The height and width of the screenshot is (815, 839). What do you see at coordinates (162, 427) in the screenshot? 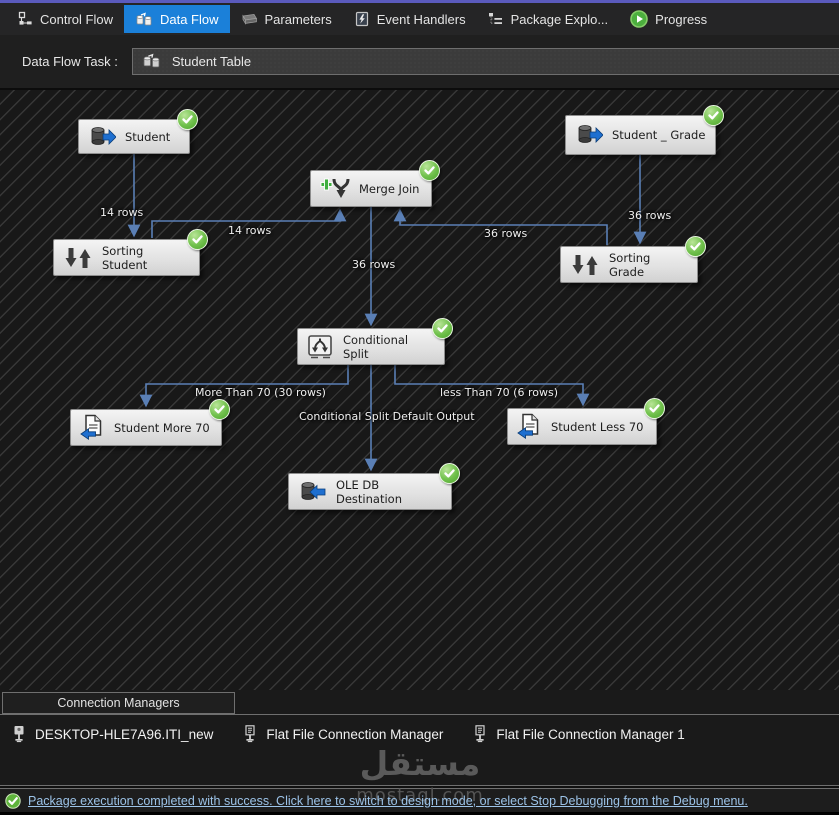
I see `node-label: Student More 70` at bounding box center [162, 427].